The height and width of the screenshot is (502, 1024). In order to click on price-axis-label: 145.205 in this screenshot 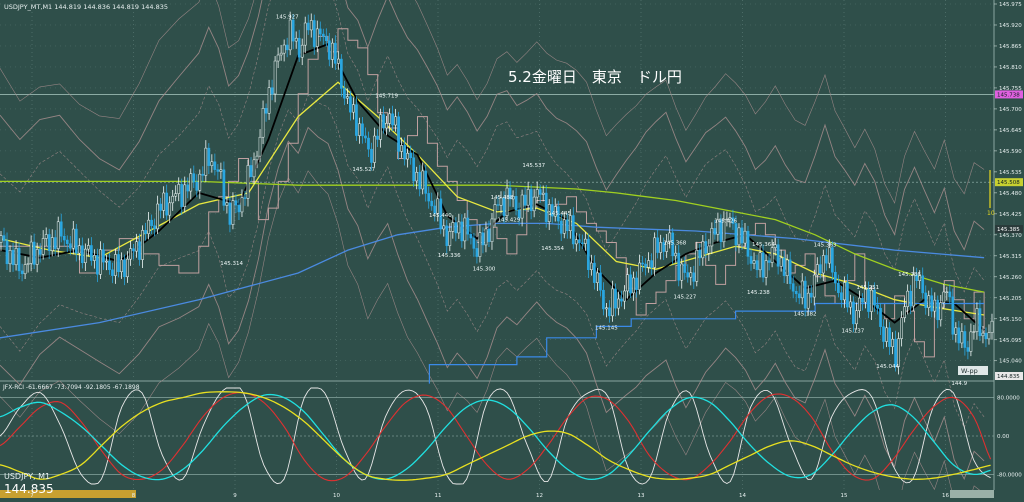, I will do `click(1010, 299)`.